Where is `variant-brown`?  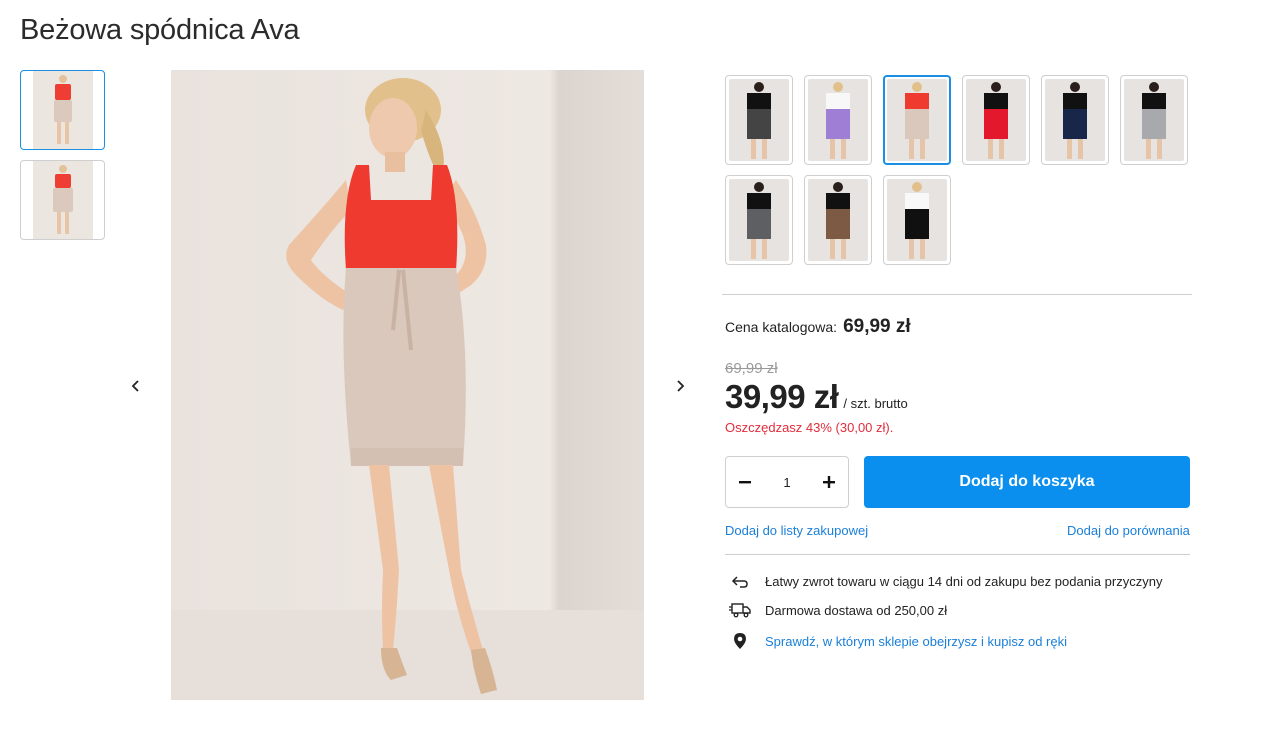 variant-brown is located at coordinates (838, 220).